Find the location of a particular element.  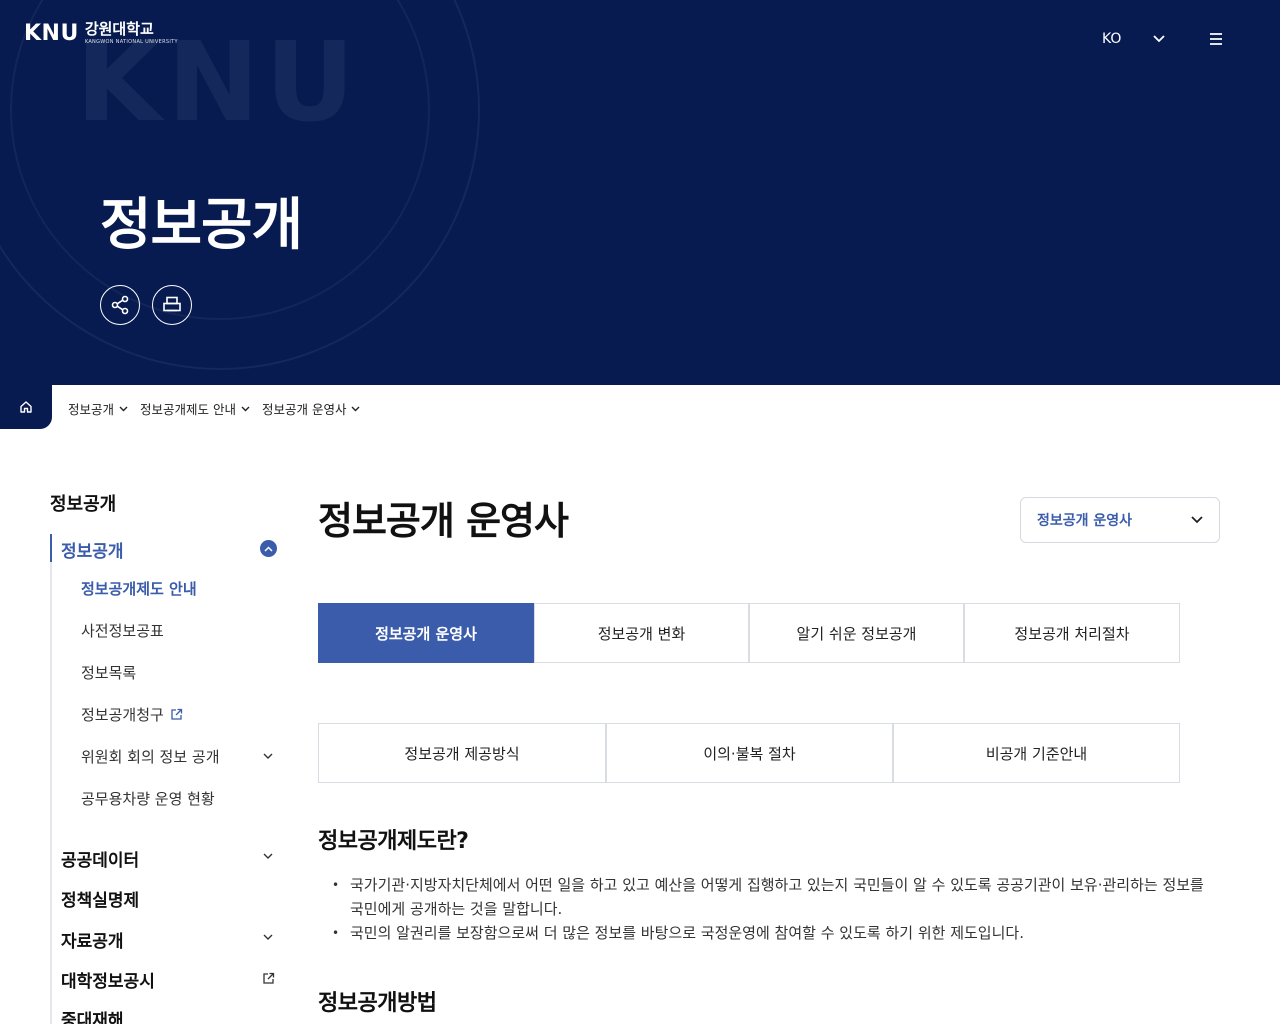

page-select-dropdown: 정보공개 운영사 is located at coordinates (1120, 520).